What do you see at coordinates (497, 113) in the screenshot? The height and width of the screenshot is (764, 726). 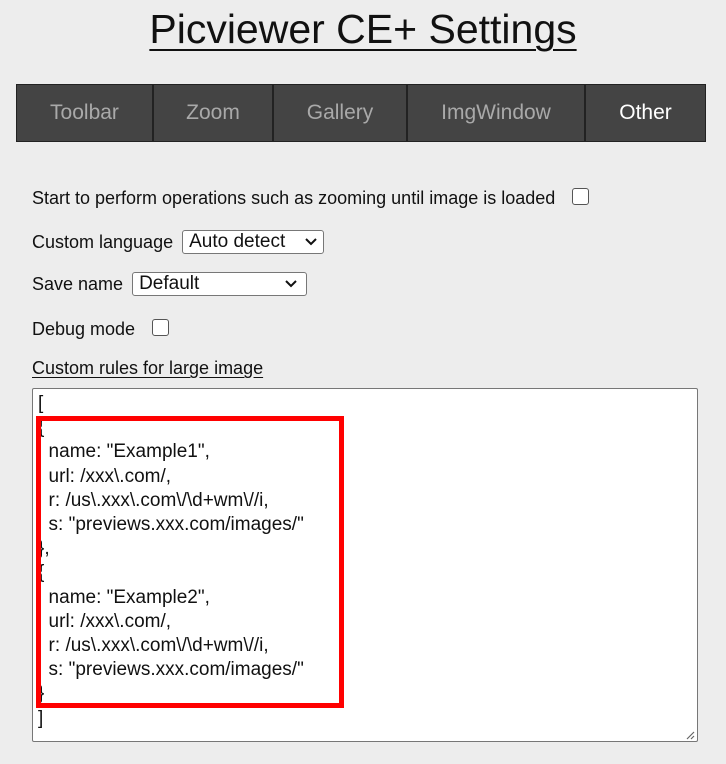 I see `tab-imgwindow: ImgWindow` at bounding box center [497, 113].